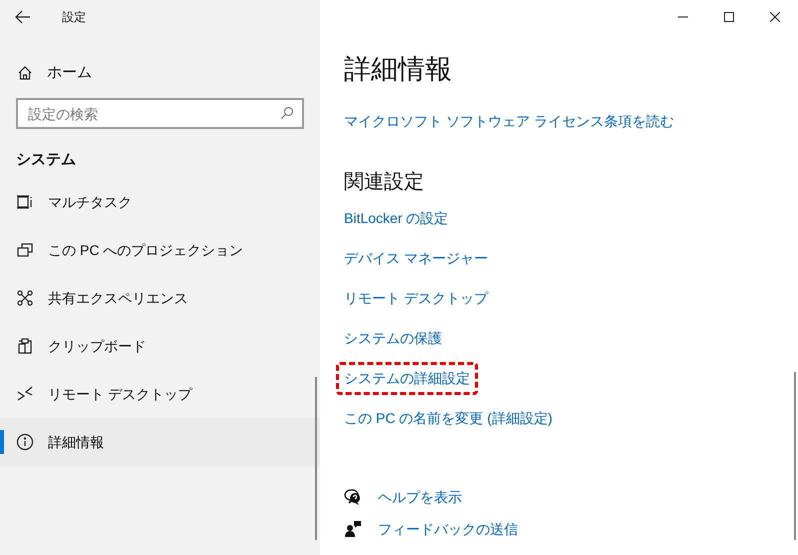  I want to click on nav-item: リモート デスクトップ, so click(160, 394).